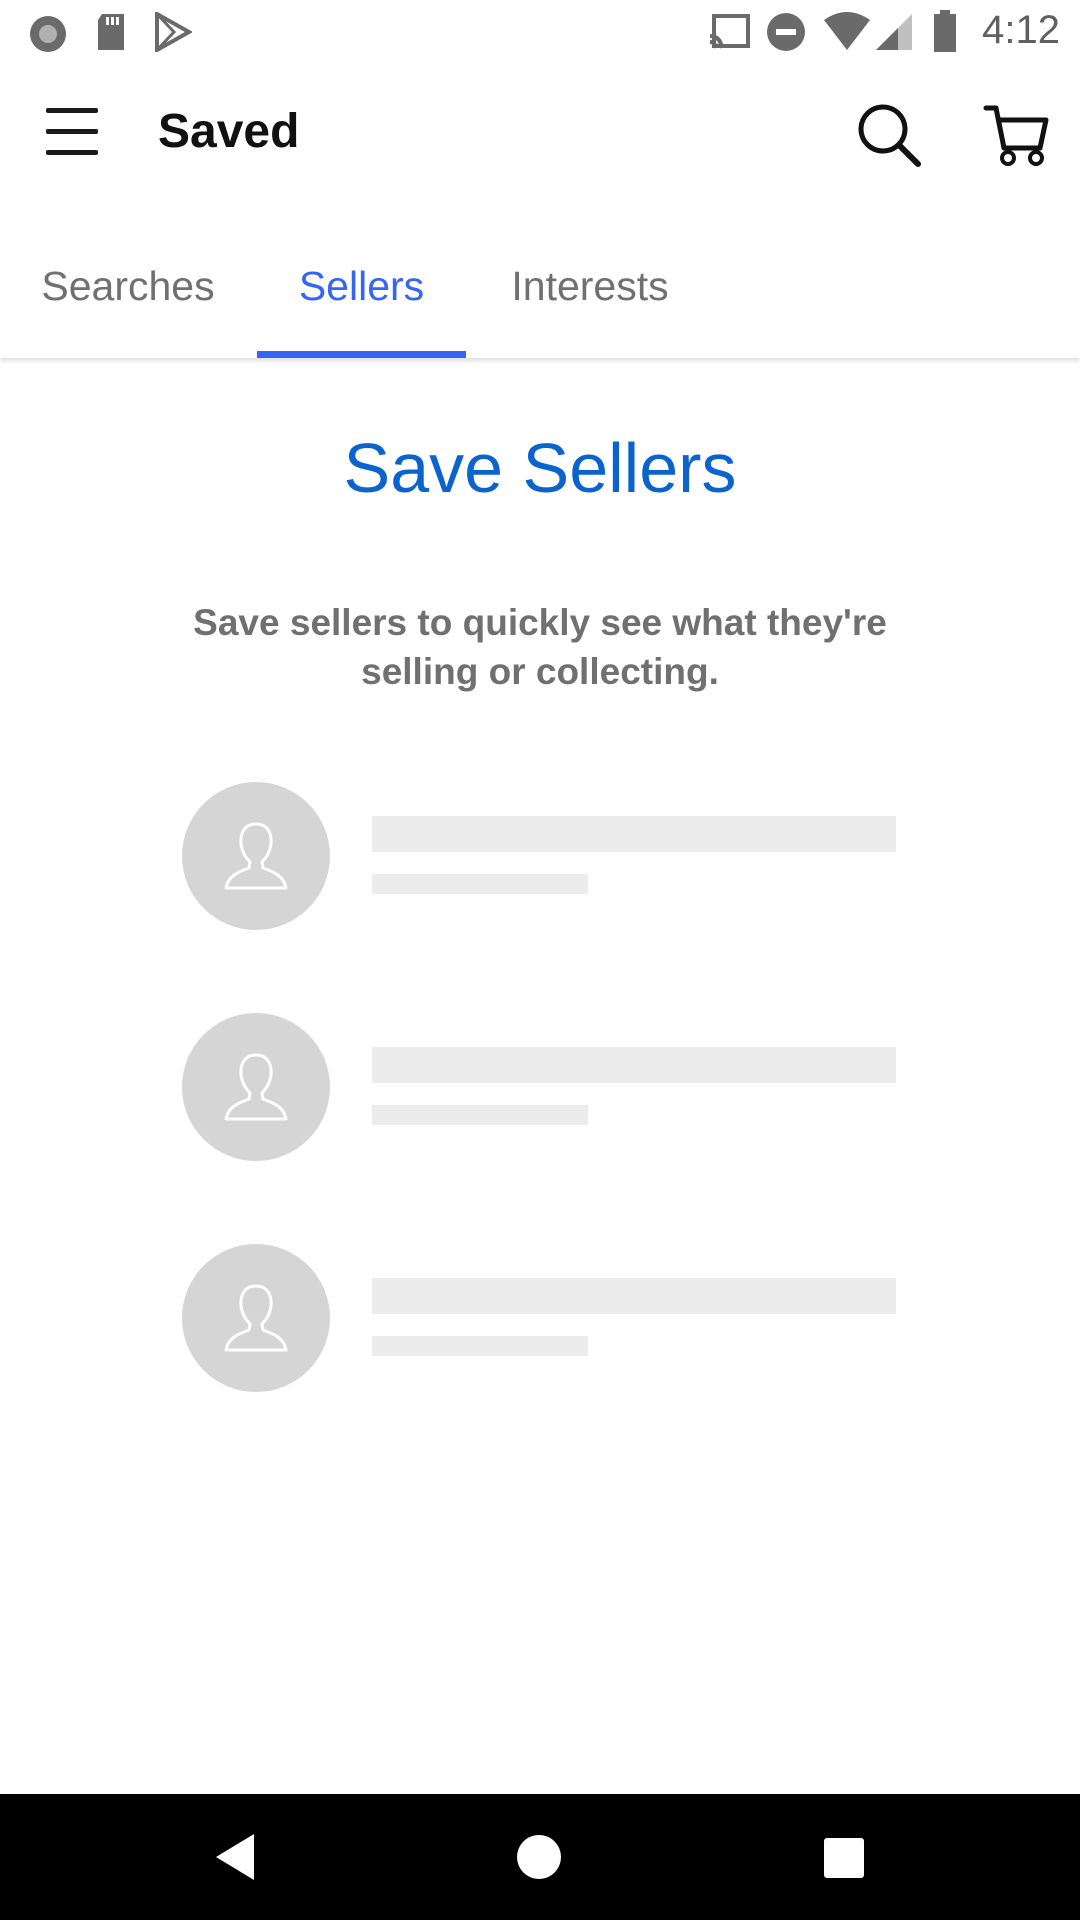 The image size is (1080, 1920). What do you see at coordinates (361, 354) in the screenshot?
I see `active-tab-indicator` at bounding box center [361, 354].